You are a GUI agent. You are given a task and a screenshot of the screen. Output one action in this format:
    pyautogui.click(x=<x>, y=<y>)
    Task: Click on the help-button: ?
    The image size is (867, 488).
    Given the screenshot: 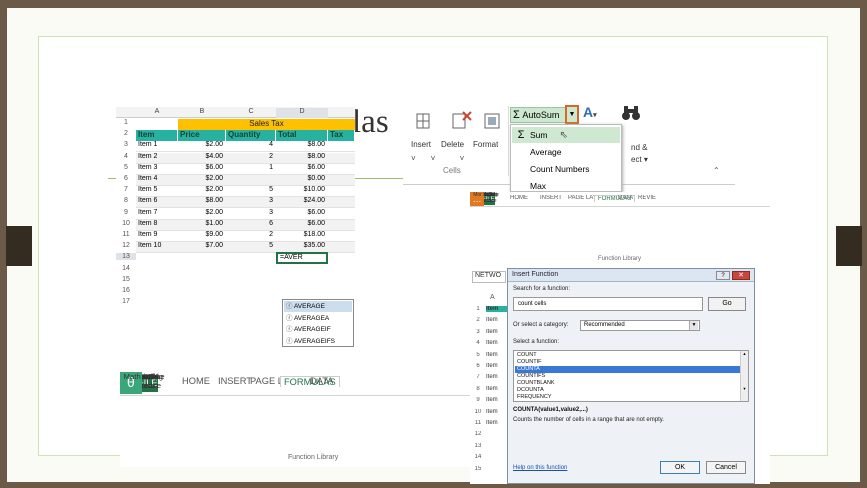 What is the action you would take?
    pyautogui.click(x=723, y=275)
    